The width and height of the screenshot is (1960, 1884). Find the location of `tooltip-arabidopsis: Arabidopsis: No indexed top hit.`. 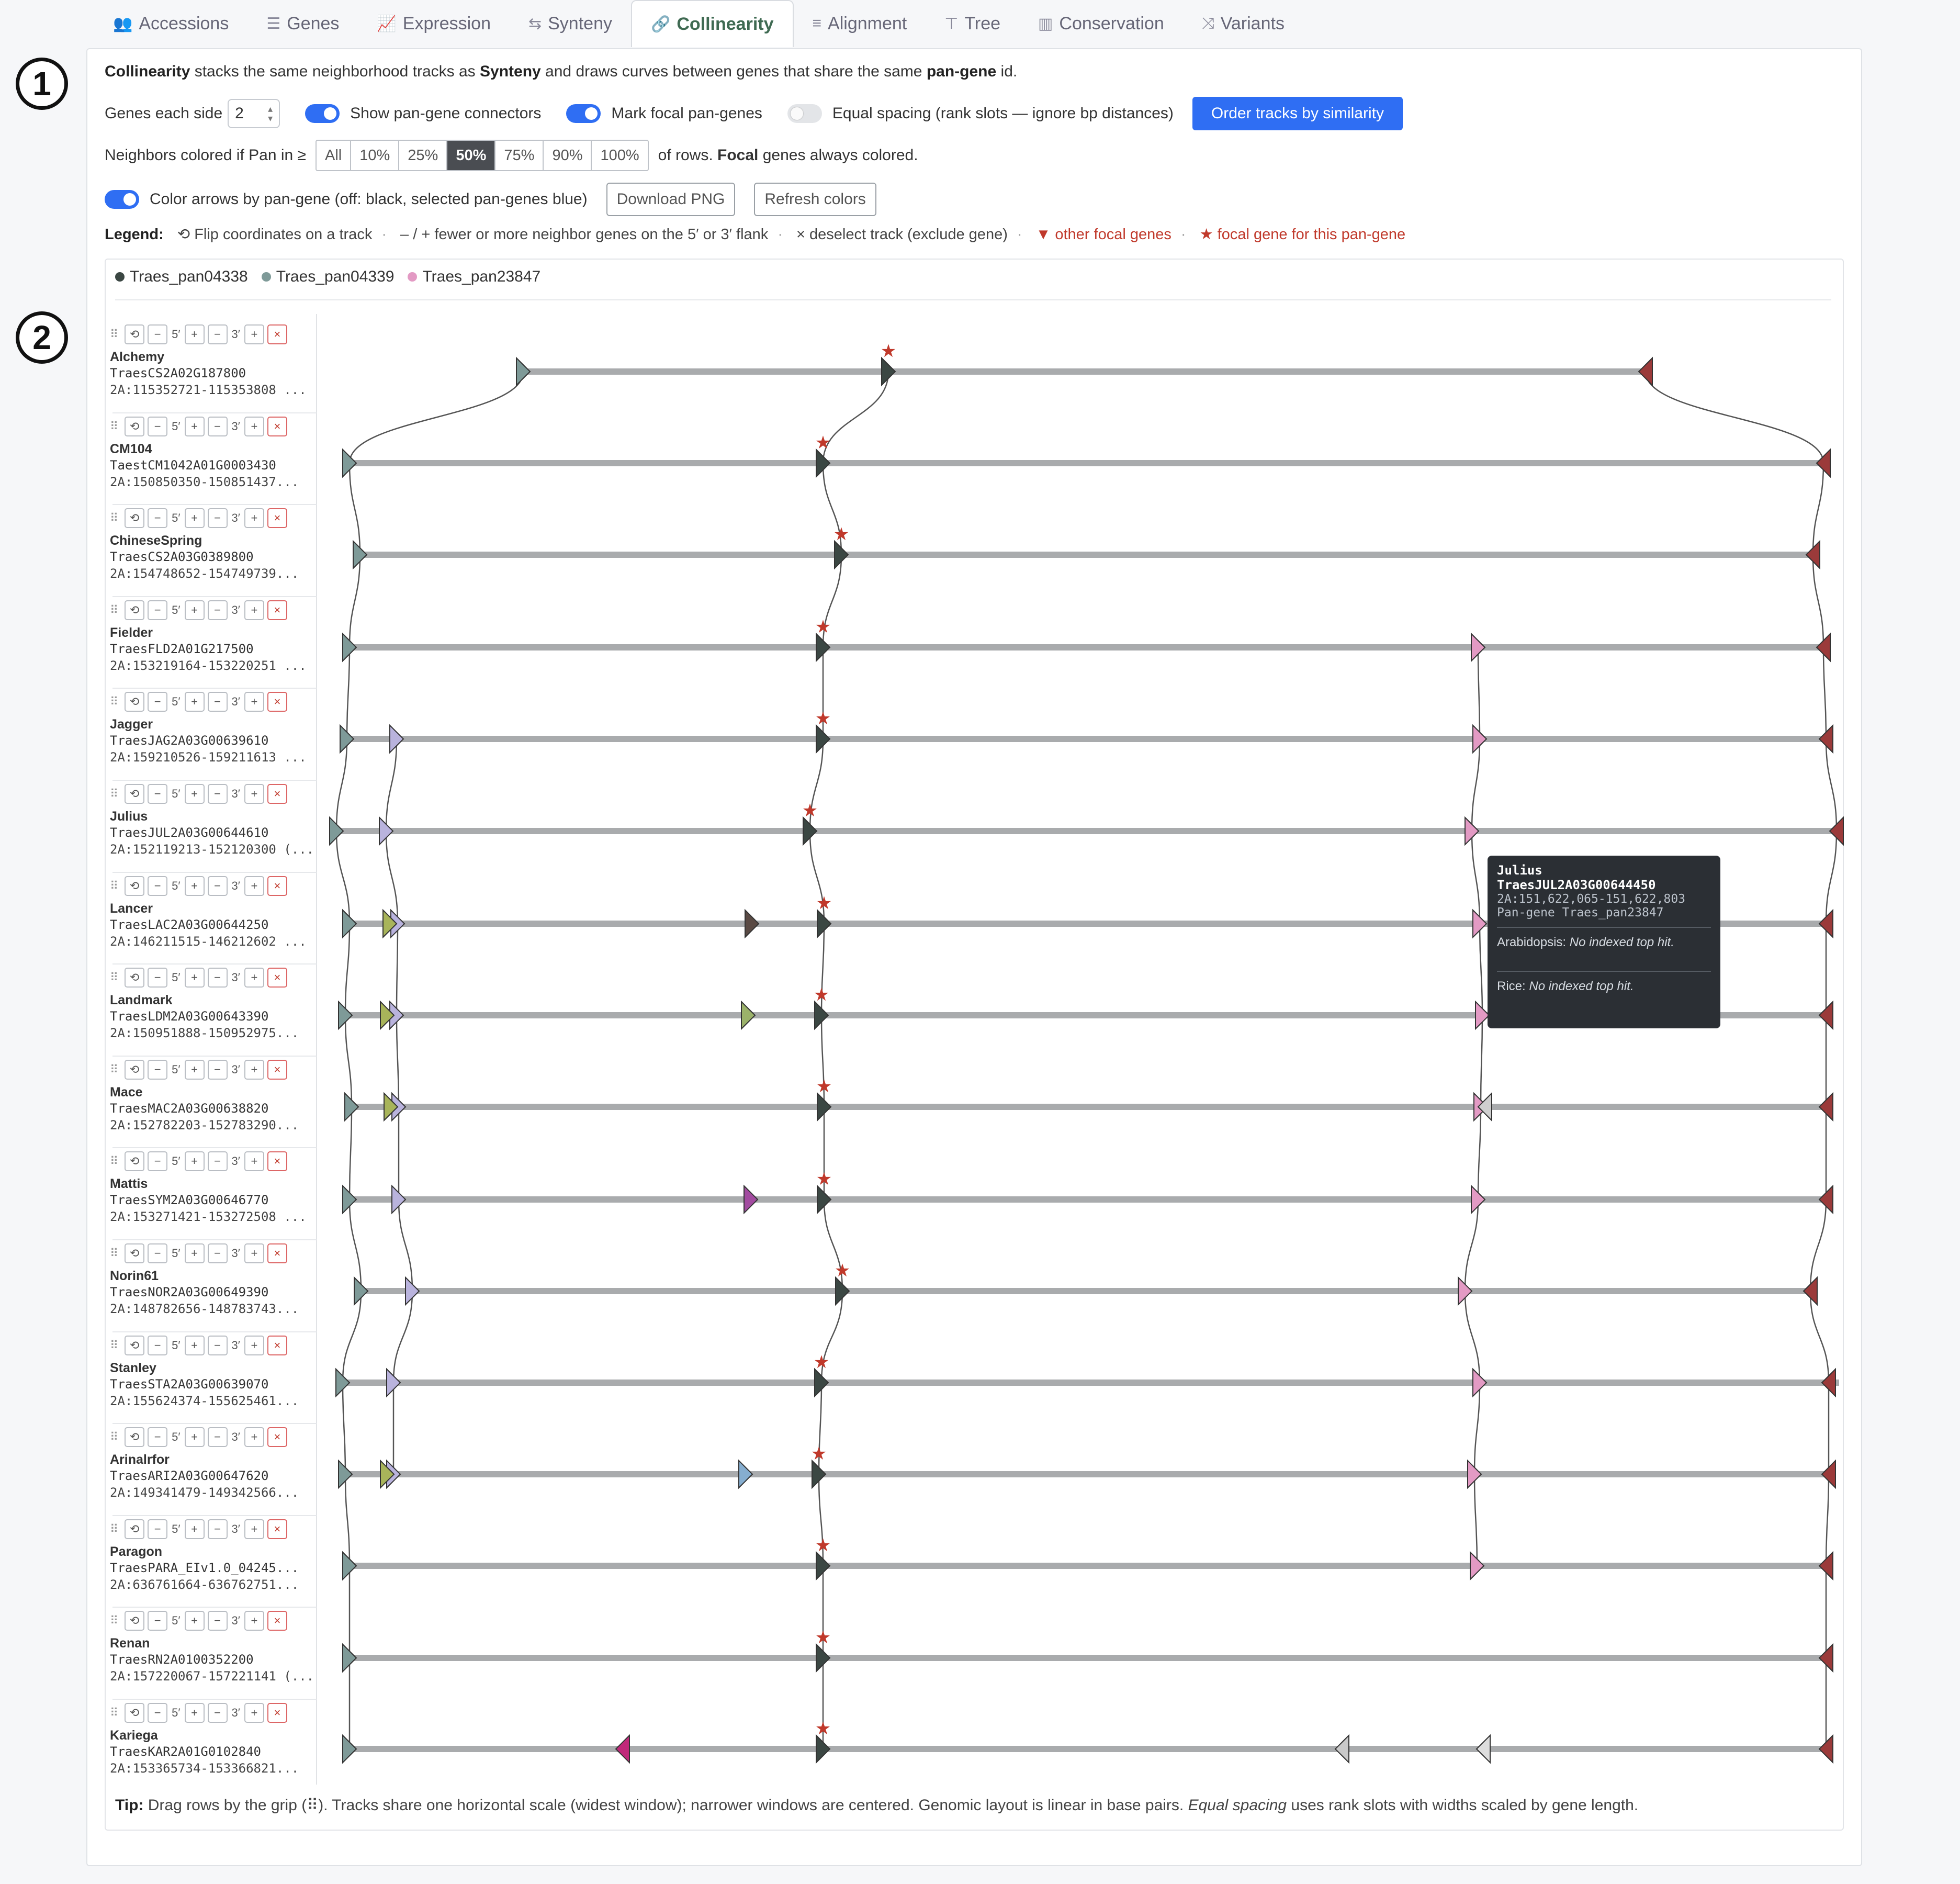

tooltip-arabidopsis: Arabidopsis: No indexed top hit. is located at coordinates (1604, 942).